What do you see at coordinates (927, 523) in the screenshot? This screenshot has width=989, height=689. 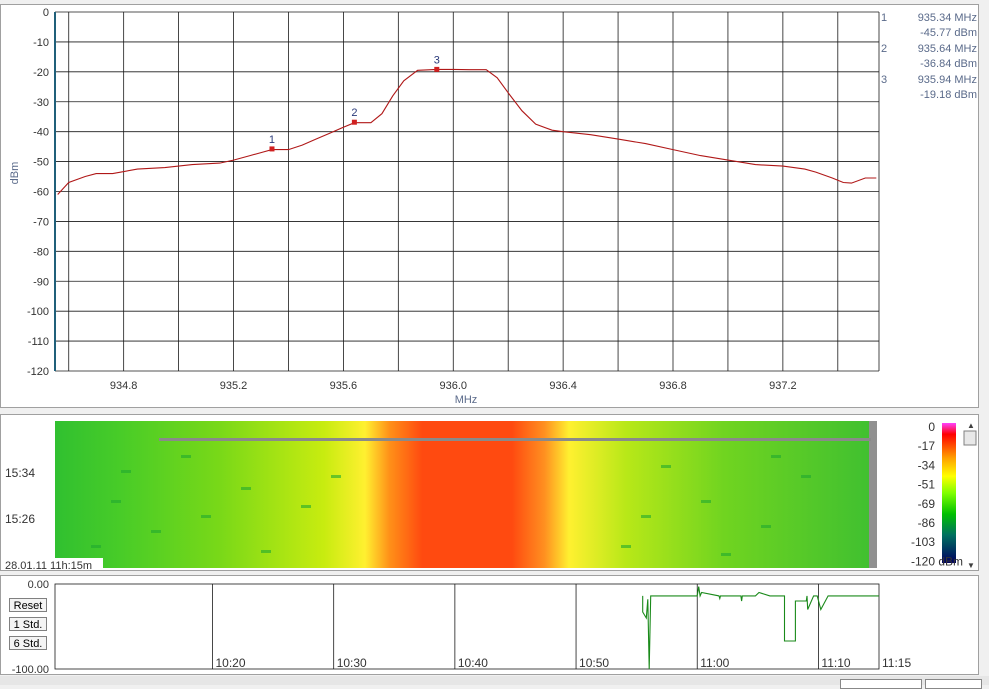 I see `colorbar-tick-label: -86` at bounding box center [927, 523].